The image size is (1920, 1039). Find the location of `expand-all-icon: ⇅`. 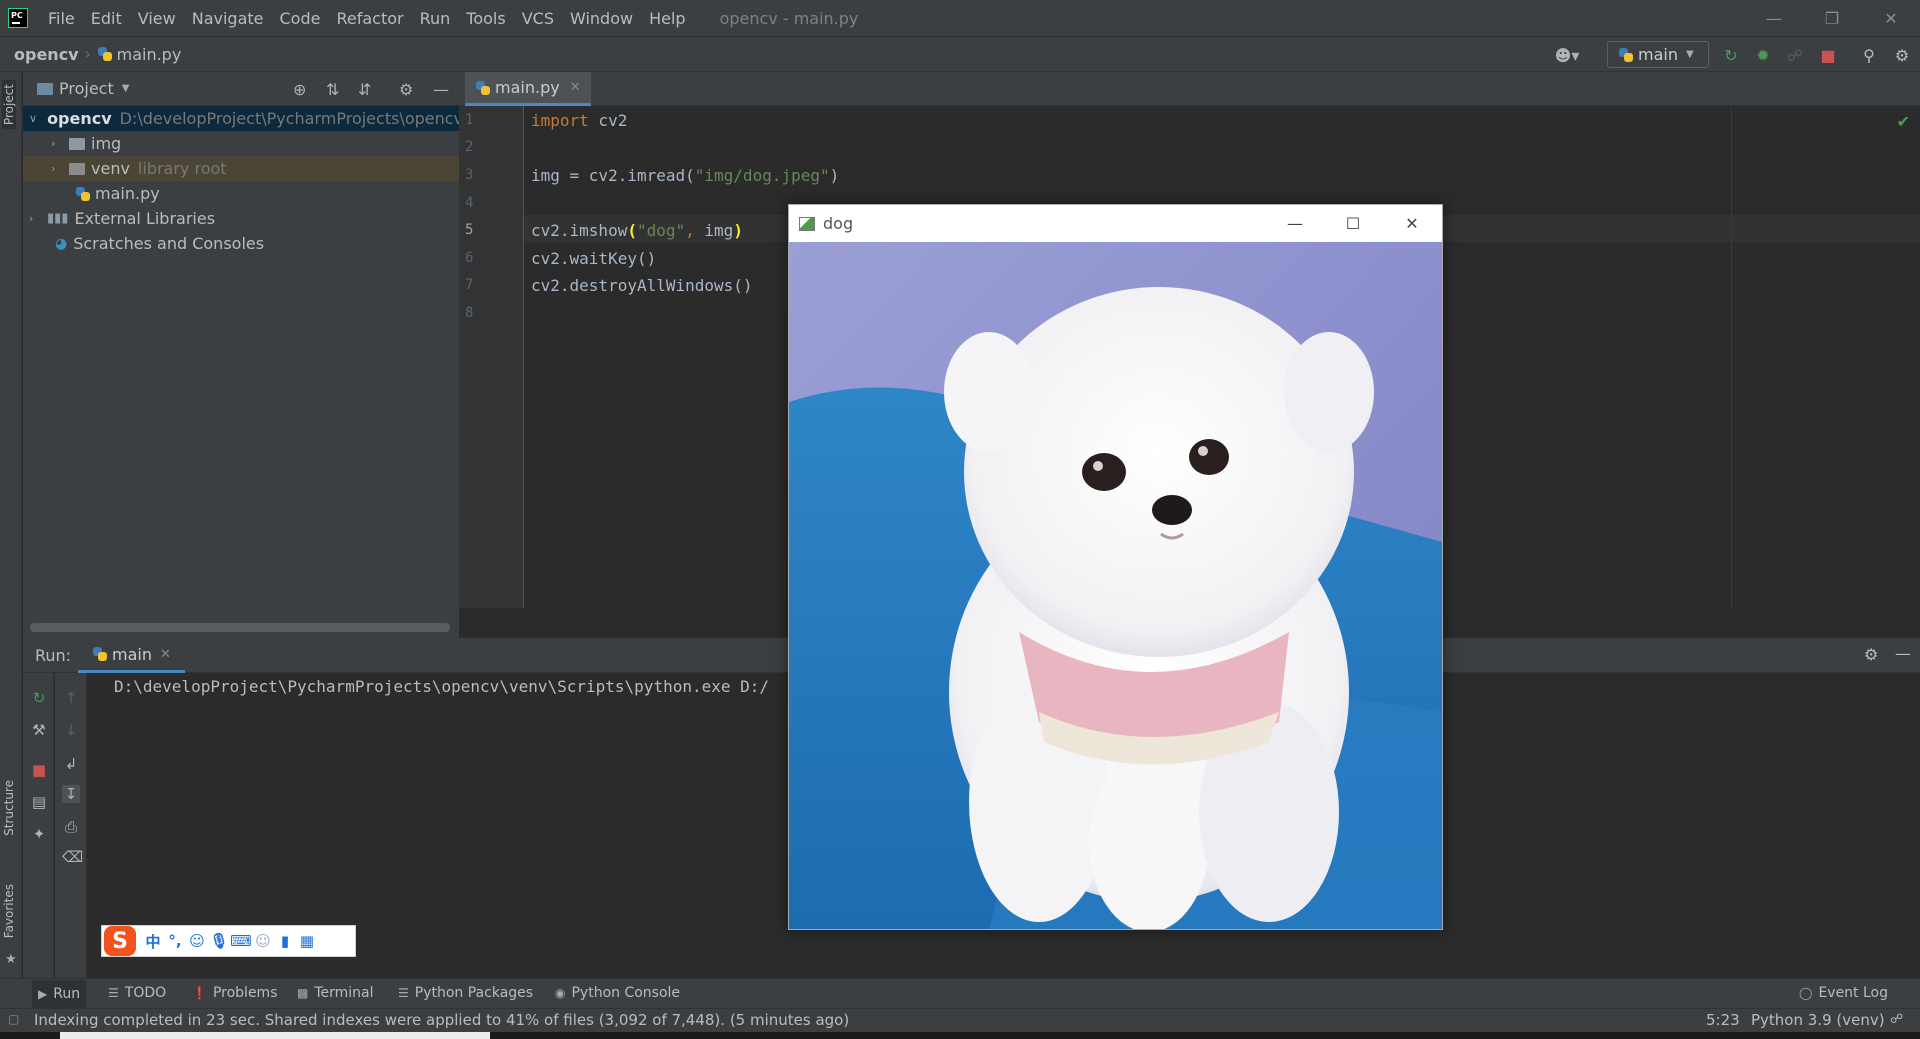

expand-all-icon: ⇅ is located at coordinates (332, 89).